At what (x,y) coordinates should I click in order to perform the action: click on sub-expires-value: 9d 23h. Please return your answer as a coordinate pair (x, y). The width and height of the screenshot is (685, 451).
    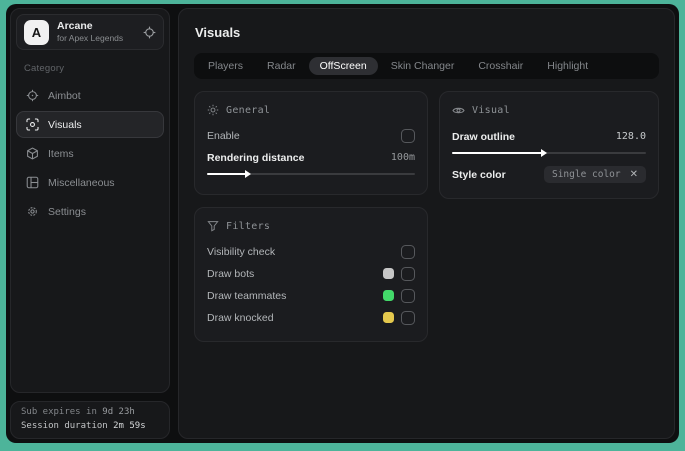
    Looking at the image, I should click on (118, 412).